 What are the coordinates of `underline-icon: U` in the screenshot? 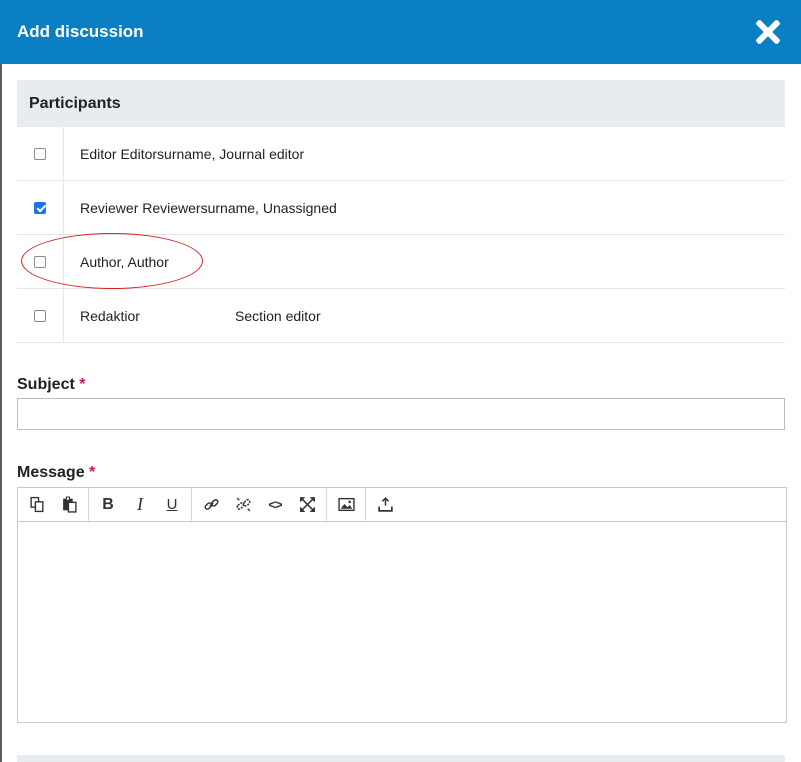 It's located at (172, 505).